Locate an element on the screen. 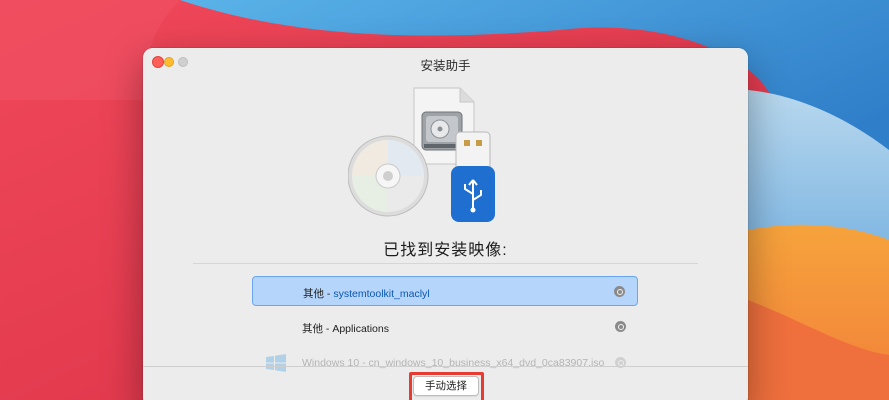 Image resolution: width=889 pixels, height=400 pixels. usb-drive-icon is located at coordinates (473, 176).